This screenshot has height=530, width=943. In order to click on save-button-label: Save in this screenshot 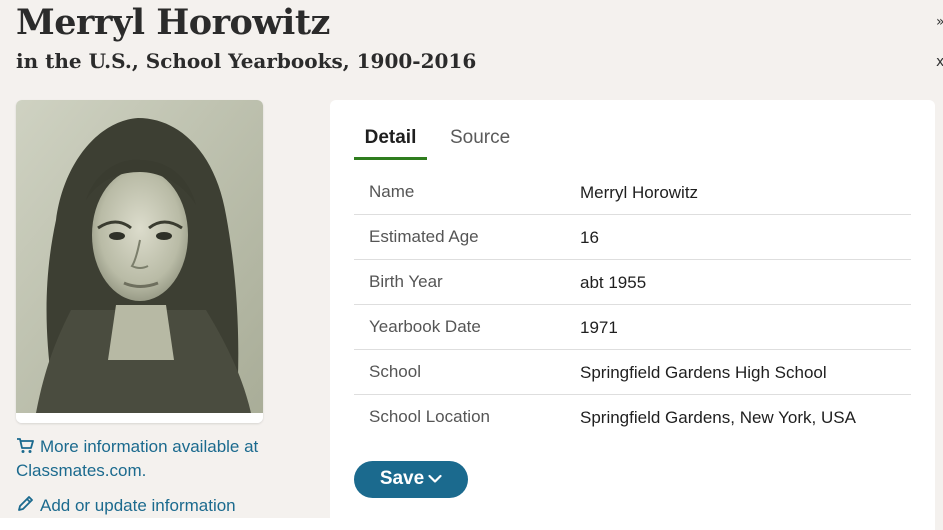, I will do `click(402, 479)`.